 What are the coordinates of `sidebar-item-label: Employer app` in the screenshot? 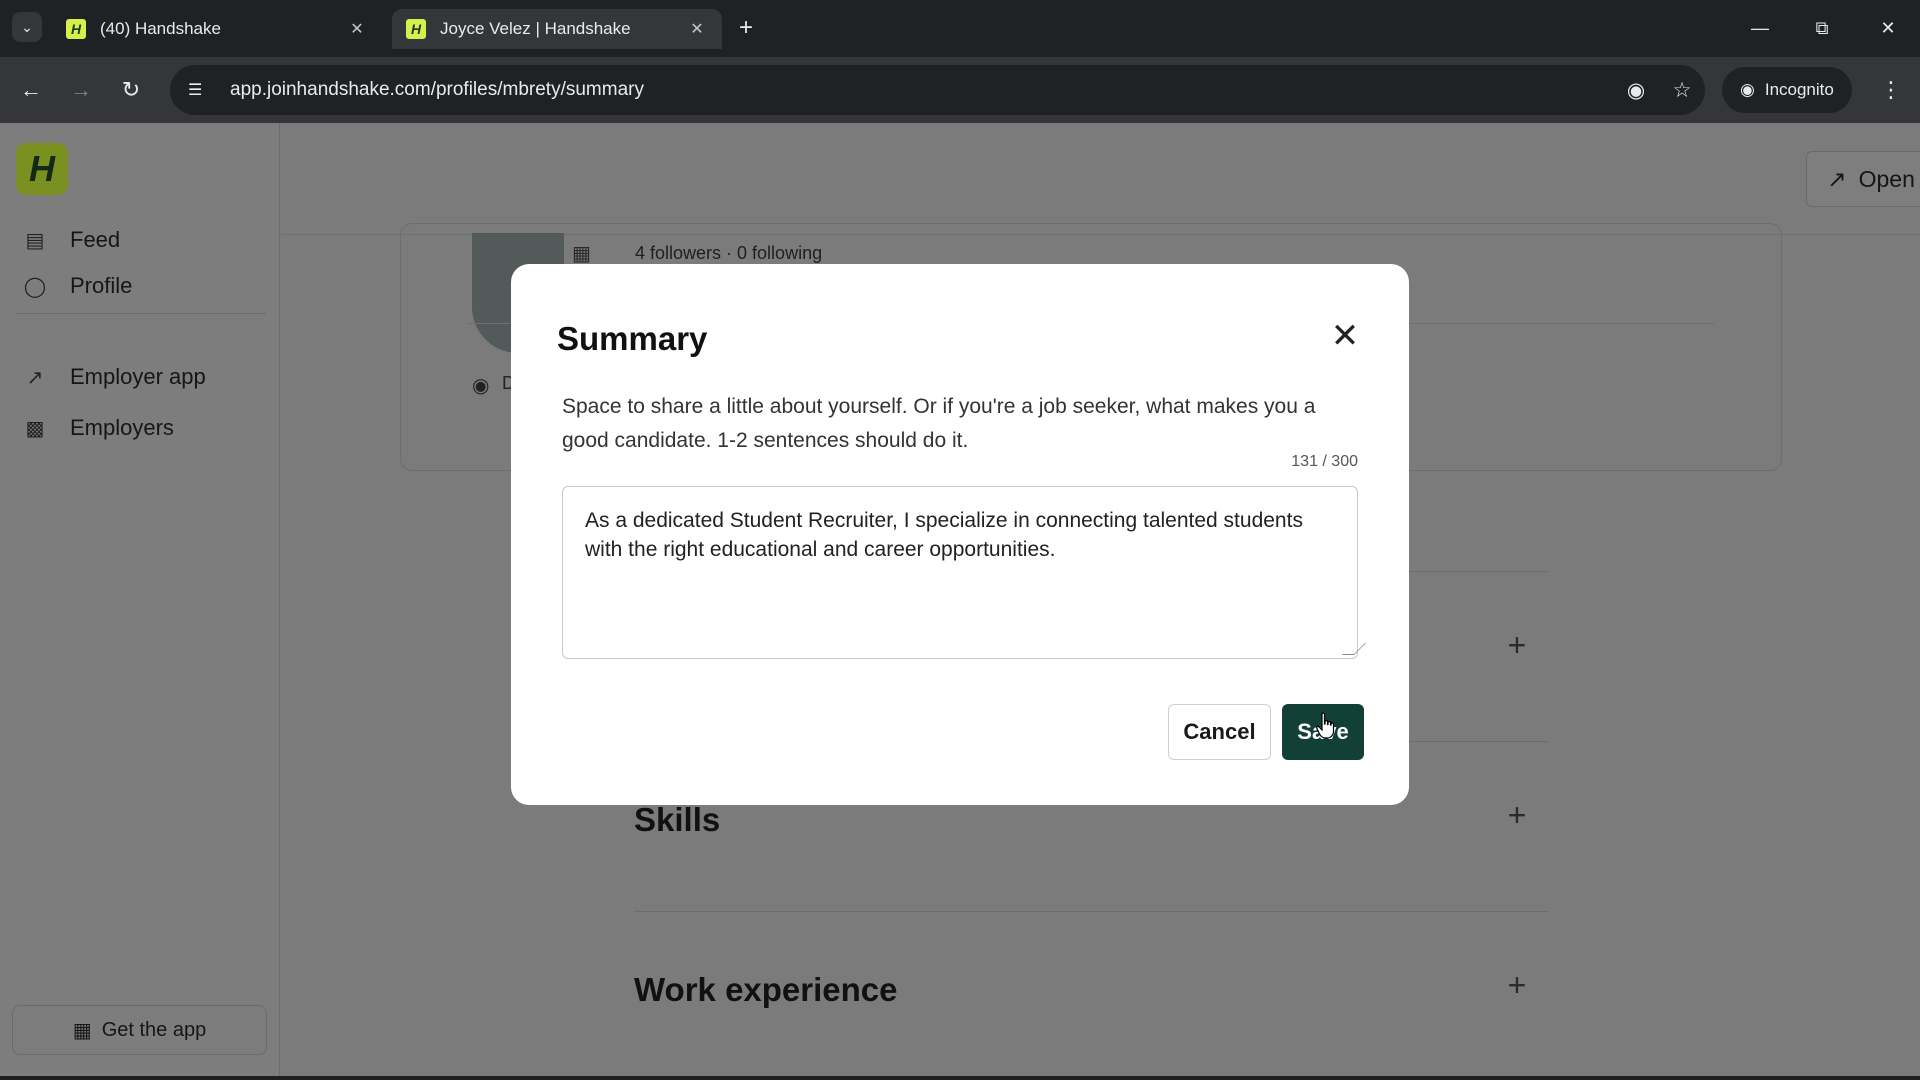 It's located at (138, 376).